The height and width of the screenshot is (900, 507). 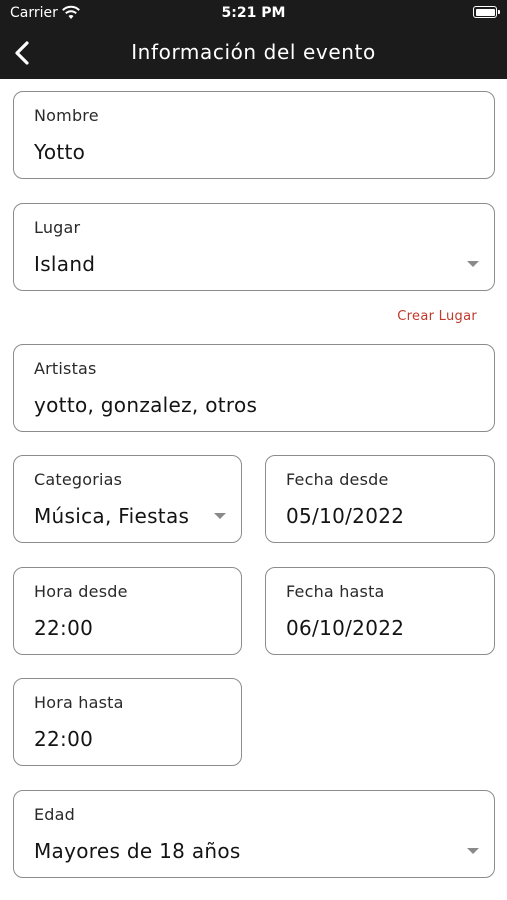 What do you see at coordinates (81, 591) in the screenshot?
I see `hora-desde-label: Hora desde` at bounding box center [81, 591].